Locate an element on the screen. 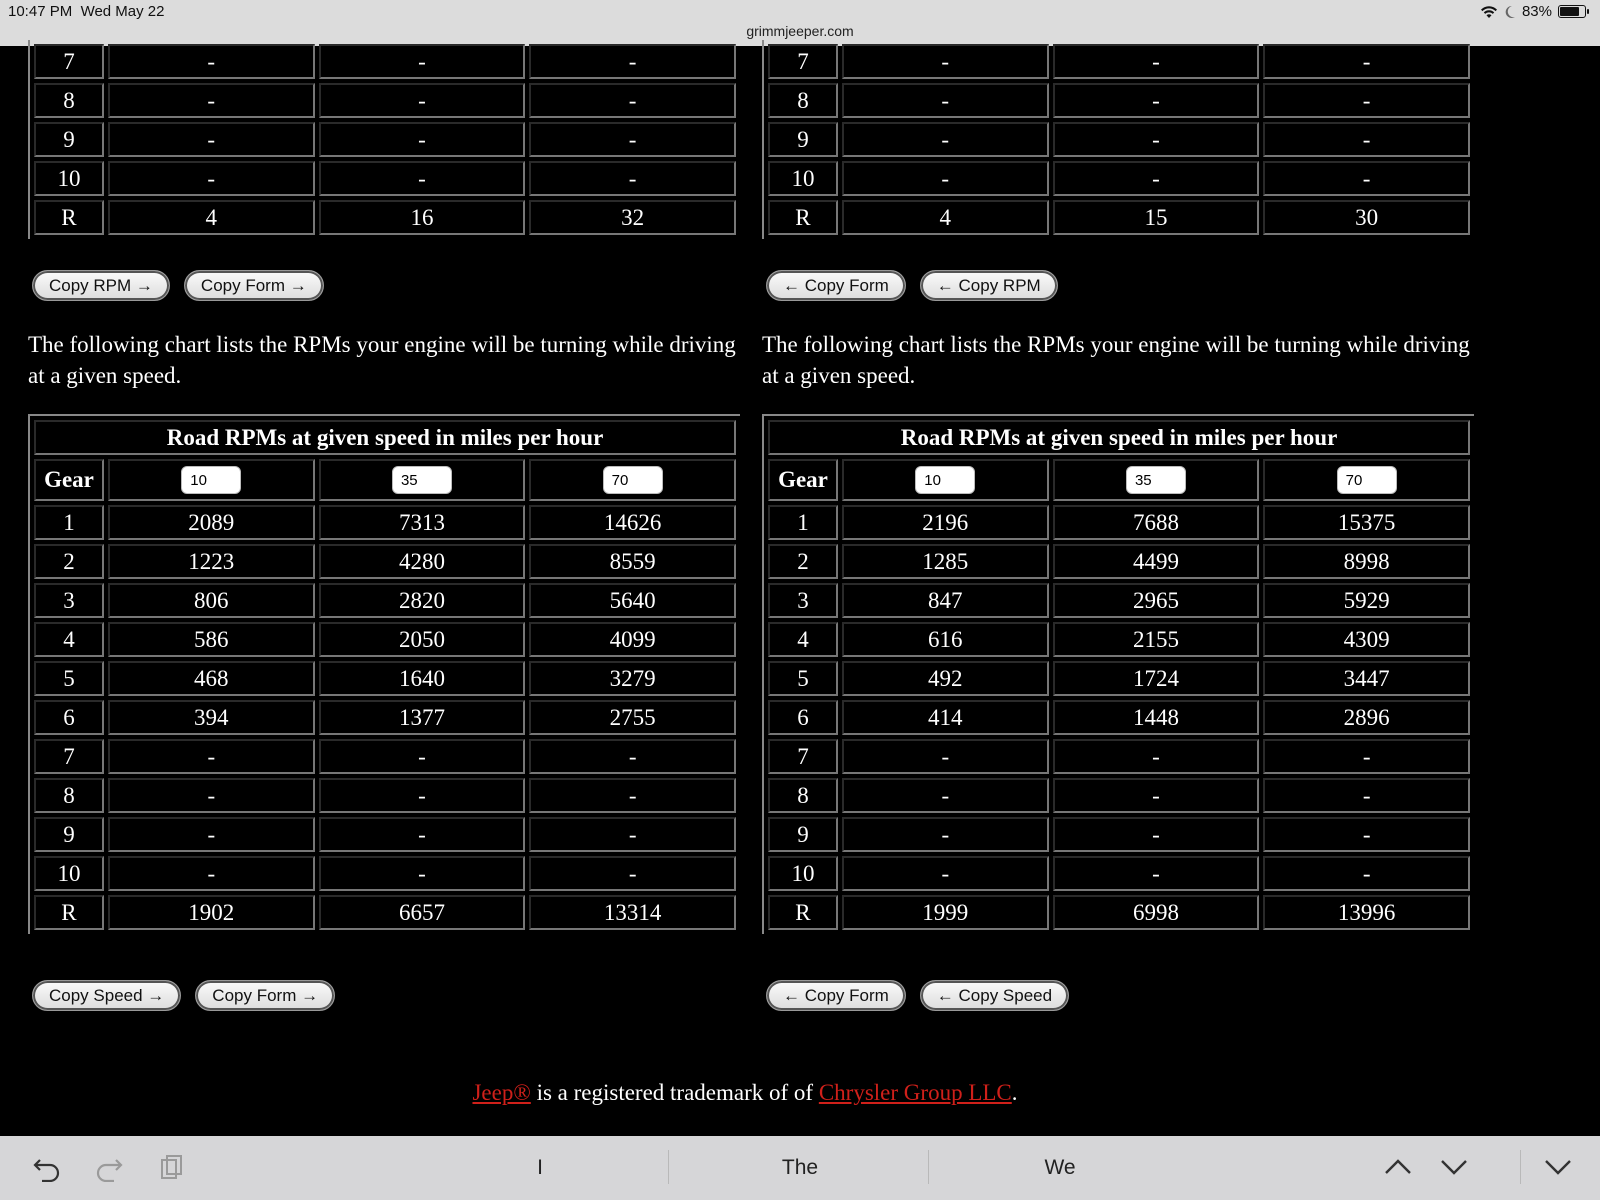  rpm-cell: 5929 is located at coordinates (1366, 600).